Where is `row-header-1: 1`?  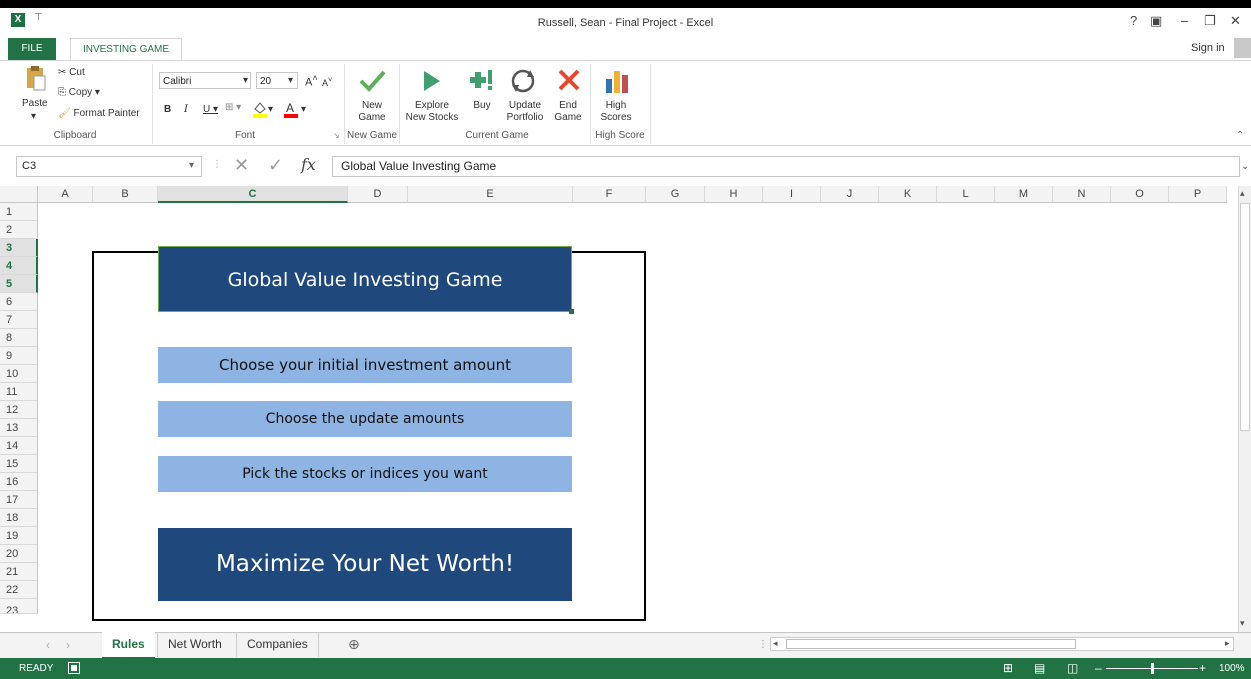
row-header-1: 1 is located at coordinates (19, 212).